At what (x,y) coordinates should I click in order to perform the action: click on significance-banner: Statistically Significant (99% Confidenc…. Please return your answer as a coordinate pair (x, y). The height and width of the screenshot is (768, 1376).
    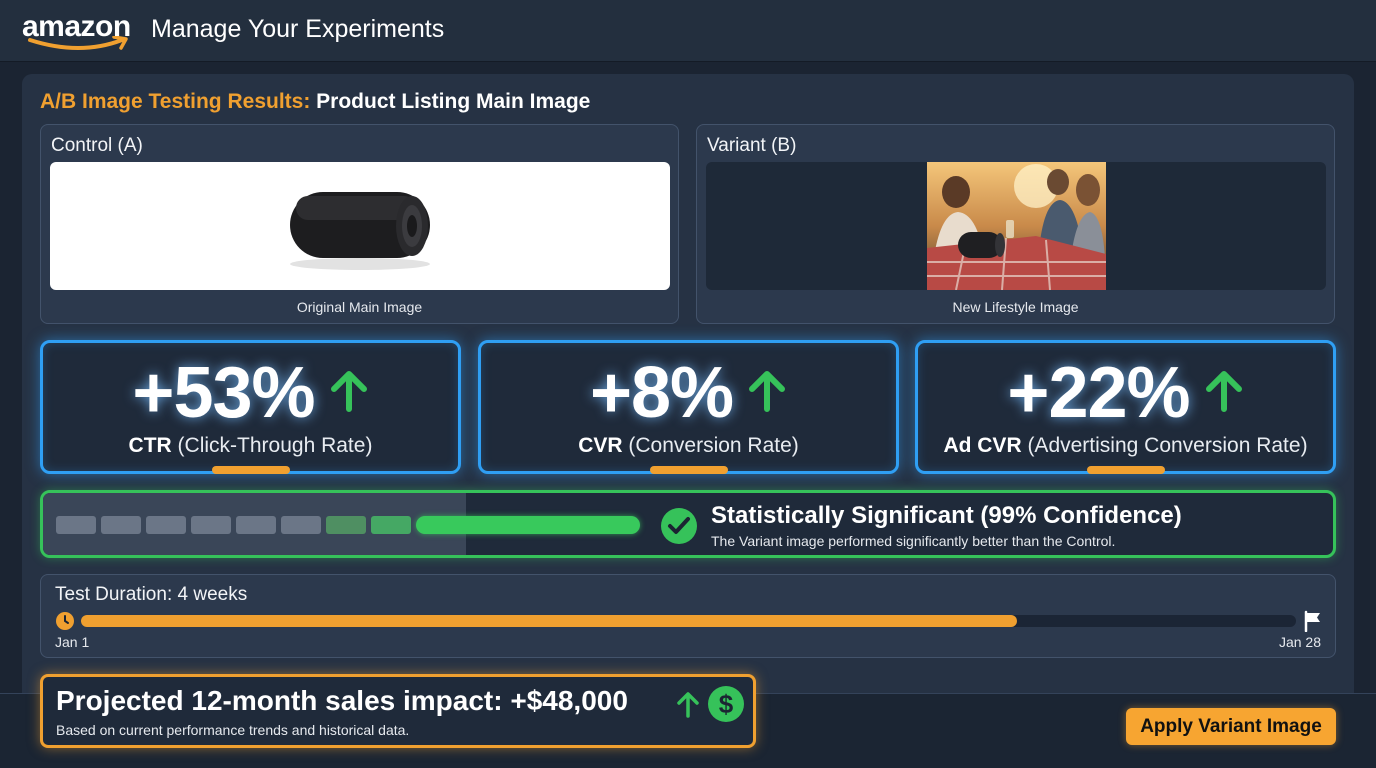
    Looking at the image, I should click on (688, 524).